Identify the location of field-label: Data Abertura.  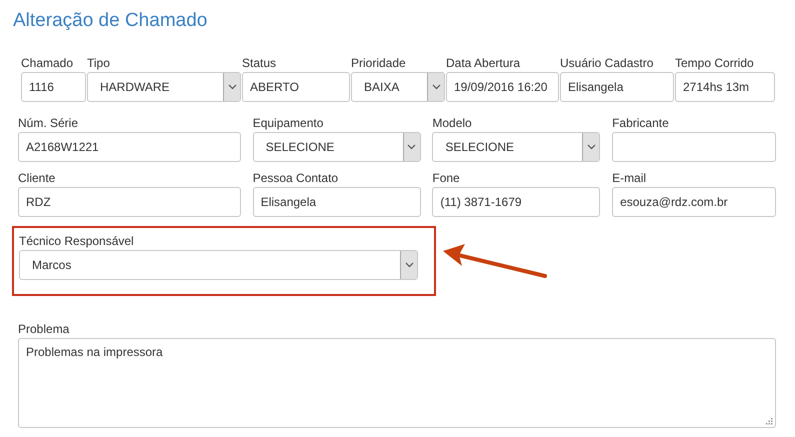
(484, 64).